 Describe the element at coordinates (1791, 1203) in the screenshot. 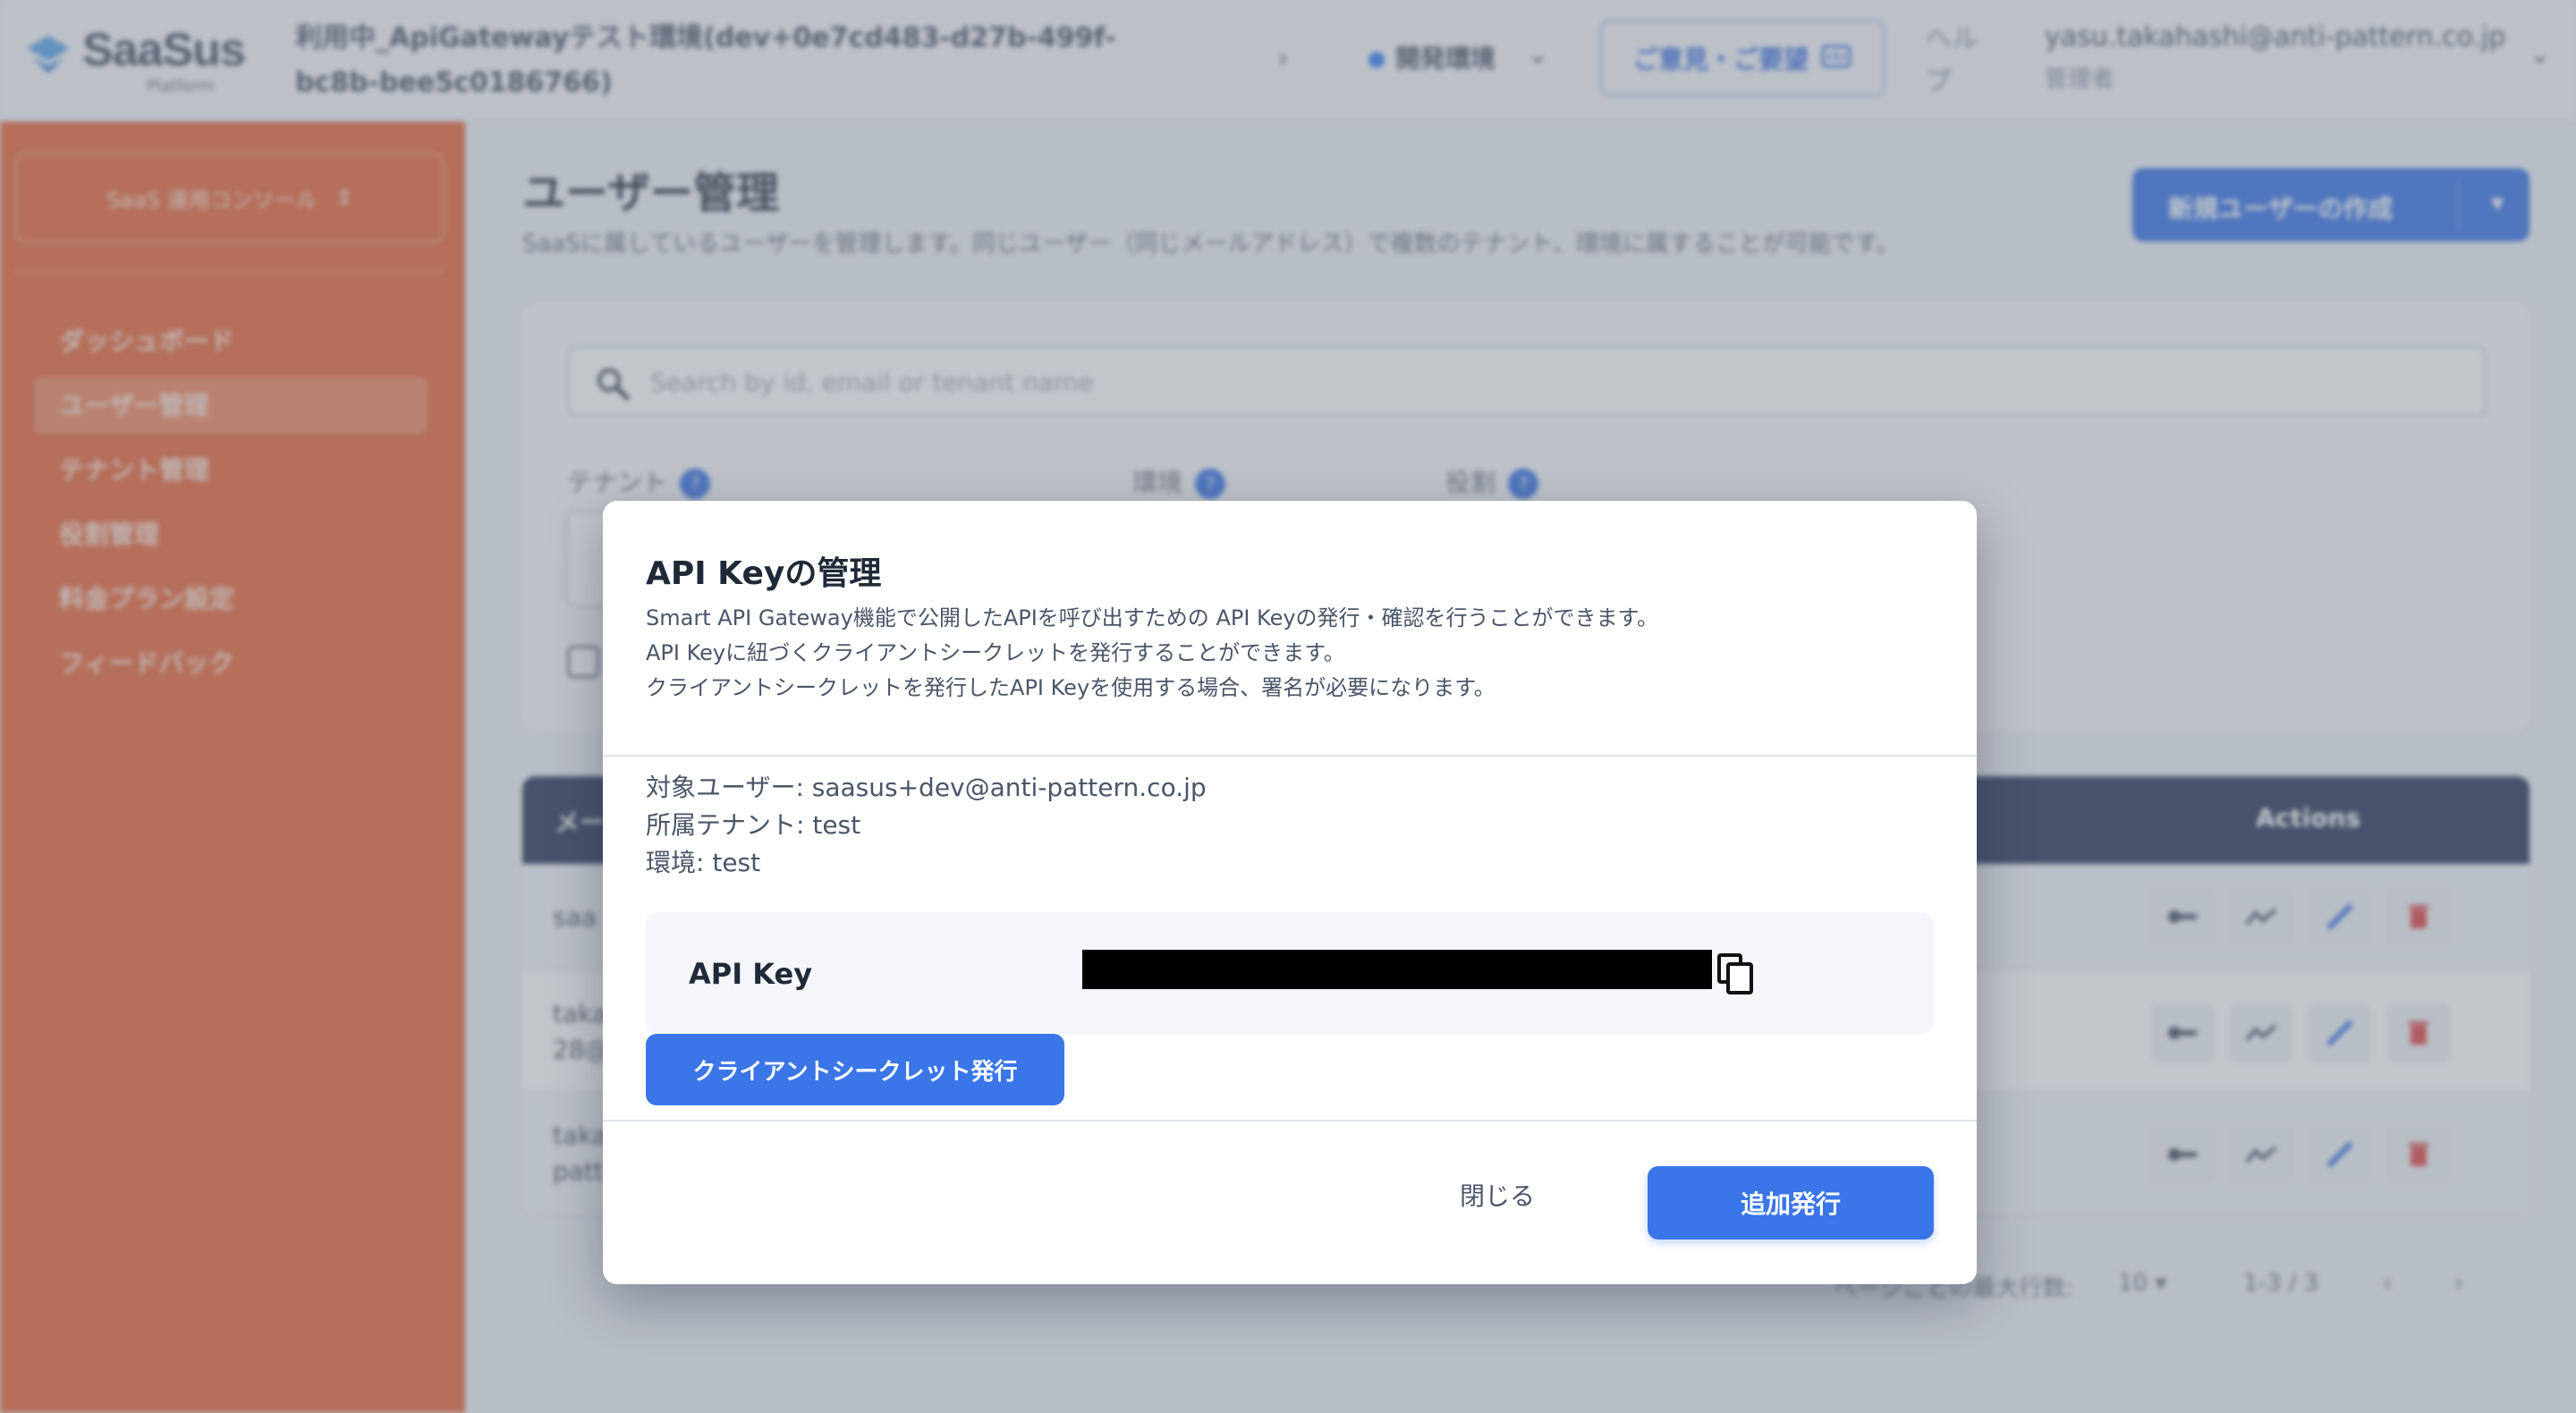

I see `add-issue-button: 追加発行` at that location.